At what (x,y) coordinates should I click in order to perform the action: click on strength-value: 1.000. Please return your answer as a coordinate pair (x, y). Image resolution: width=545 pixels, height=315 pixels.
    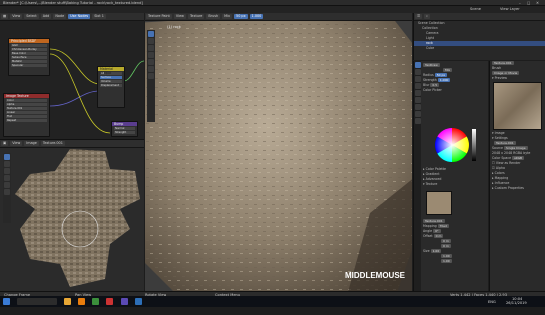
    Looking at the image, I should click on (444, 80).